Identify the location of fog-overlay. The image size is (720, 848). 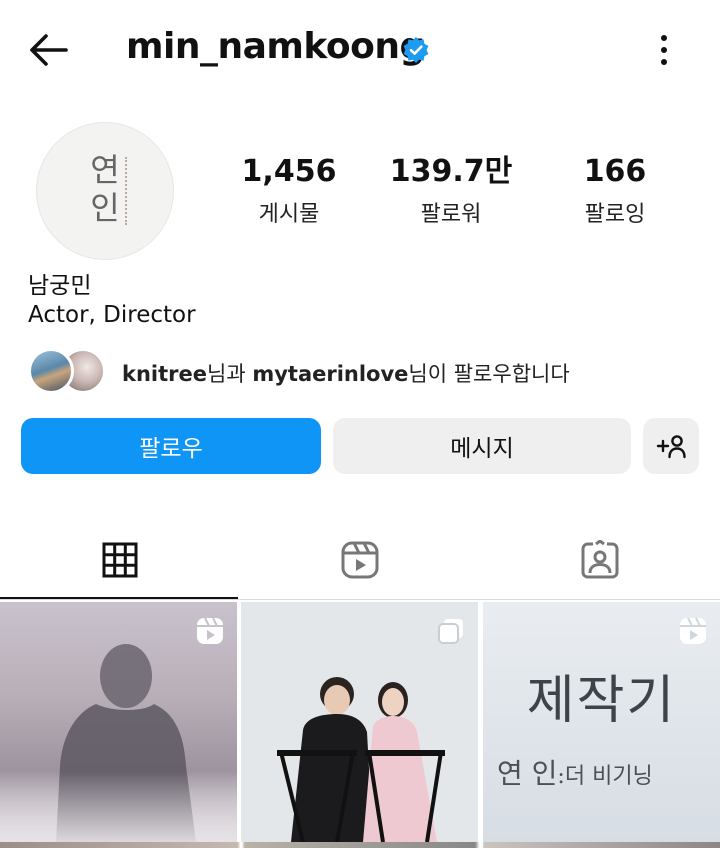
(118, 807).